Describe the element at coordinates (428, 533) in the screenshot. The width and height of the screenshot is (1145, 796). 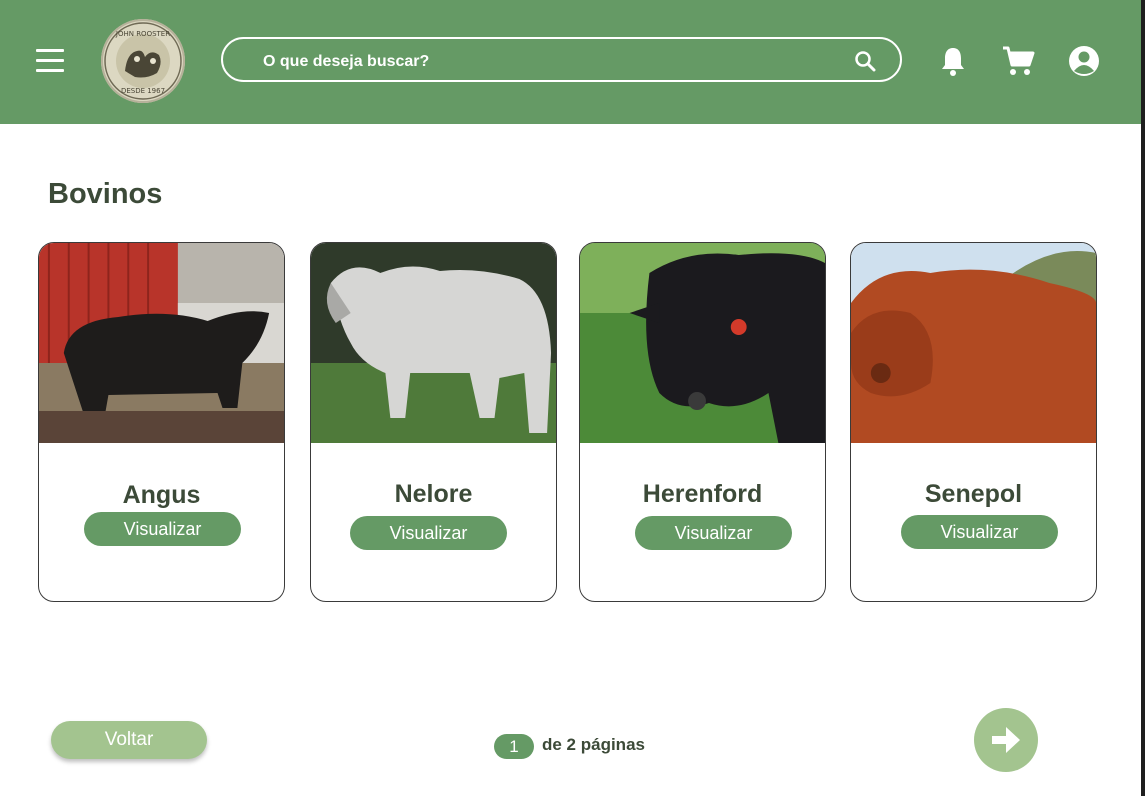
I see `view-button-nelore: Visualizar` at that location.